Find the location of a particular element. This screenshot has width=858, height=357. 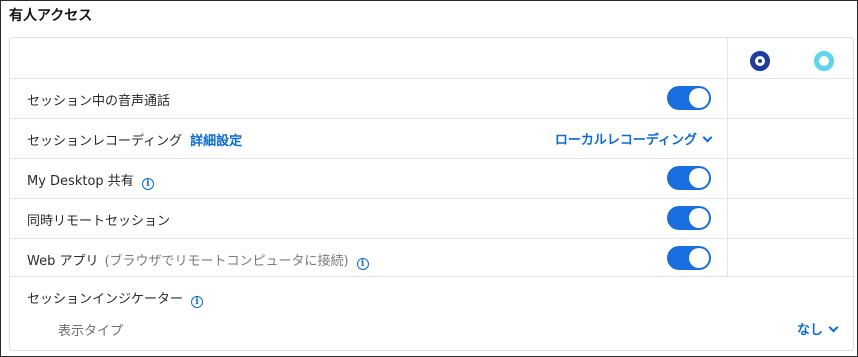

row-web-app: Web アプリ (ブラウザでリモートコンピュータに接続) i is located at coordinates (368, 258).